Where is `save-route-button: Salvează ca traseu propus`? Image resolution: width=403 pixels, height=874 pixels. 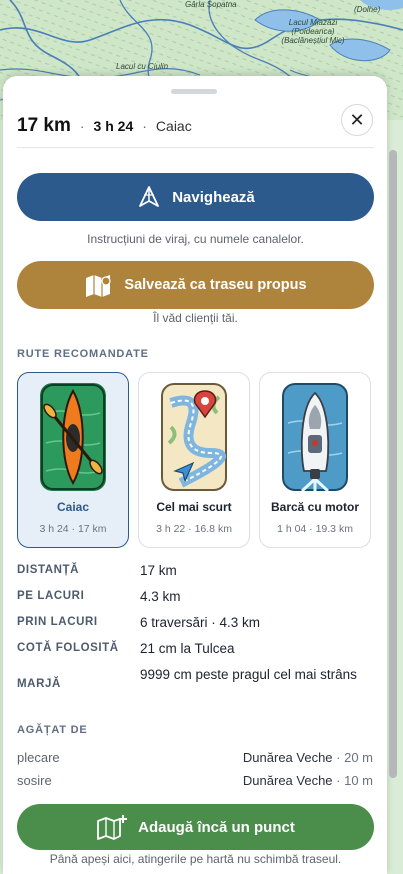
save-route-button: Salvează ca traseu propus is located at coordinates (195, 285).